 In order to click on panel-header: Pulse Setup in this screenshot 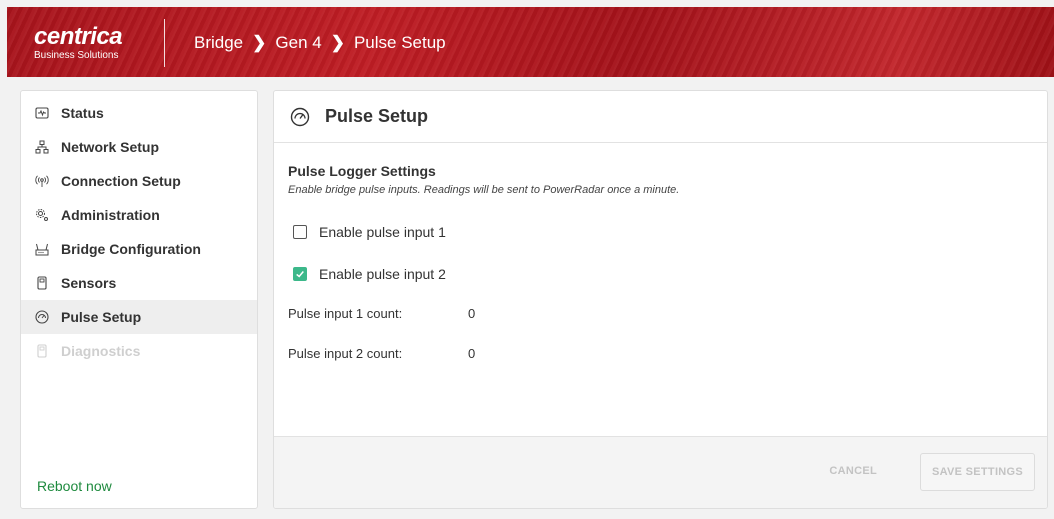, I will do `click(660, 117)`.